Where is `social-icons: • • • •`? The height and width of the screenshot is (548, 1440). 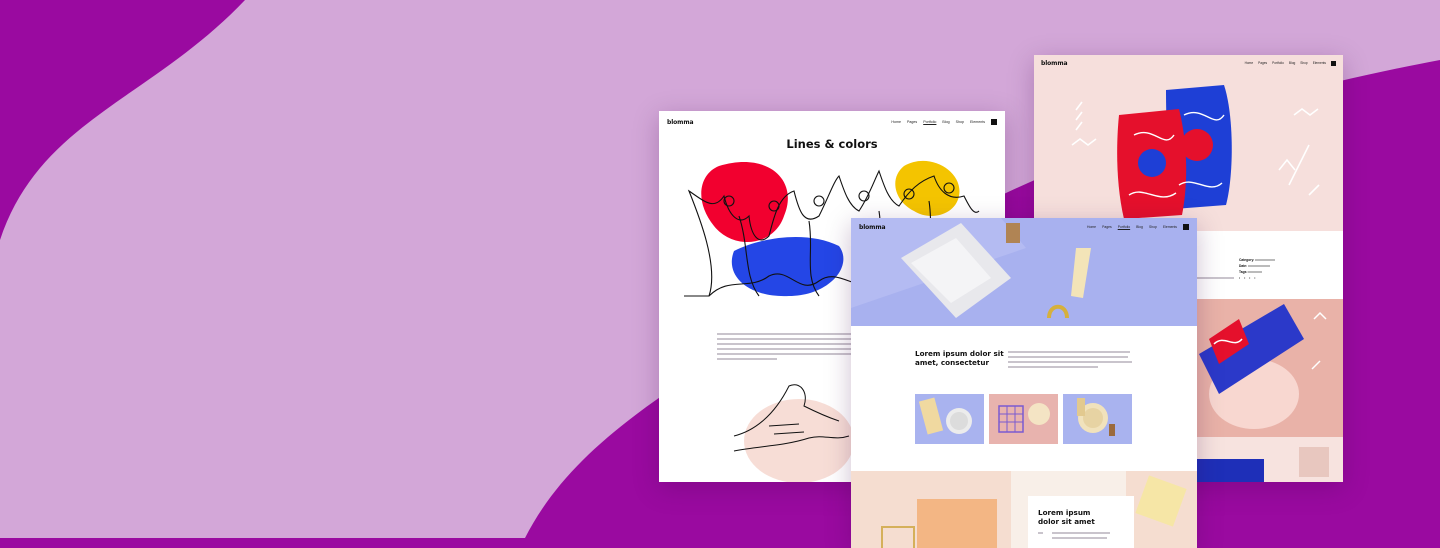 social-icons: • • • • is located at coordinates (1257, 278).